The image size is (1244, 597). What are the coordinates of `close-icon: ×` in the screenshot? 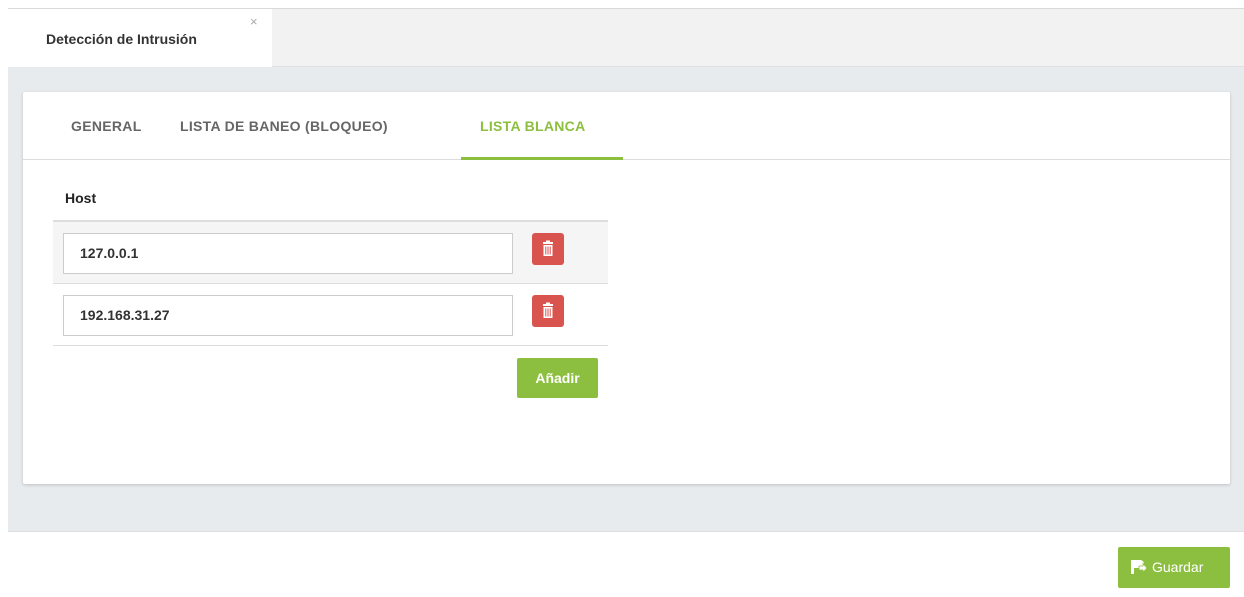 It's located at (254, 21).